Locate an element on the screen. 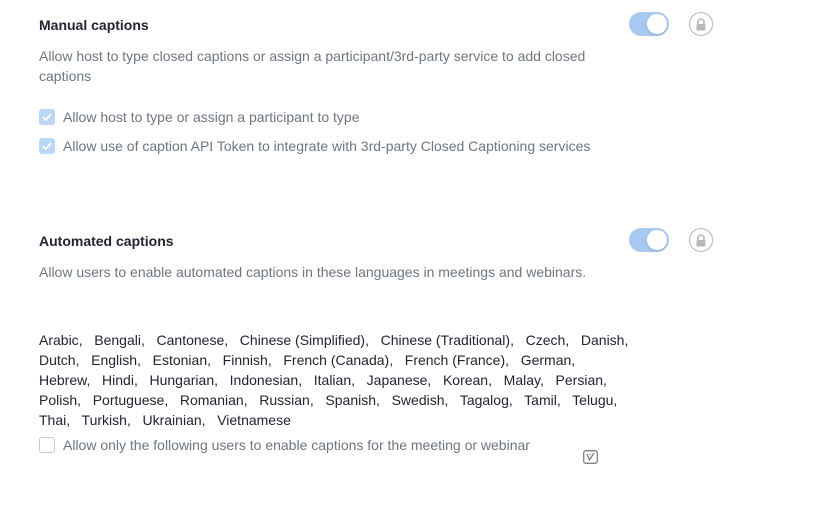 Image resolution: width=820 pixels, height=506 pixels. language-item: Russian is located at coordinates (284, 400).